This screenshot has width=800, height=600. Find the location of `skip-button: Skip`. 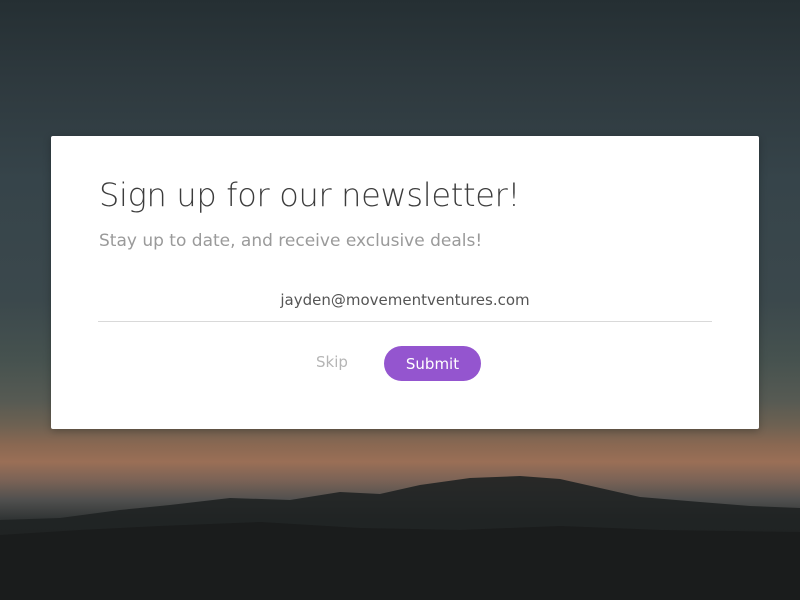

skip-button: Skip is located at coordinates (332, 362).